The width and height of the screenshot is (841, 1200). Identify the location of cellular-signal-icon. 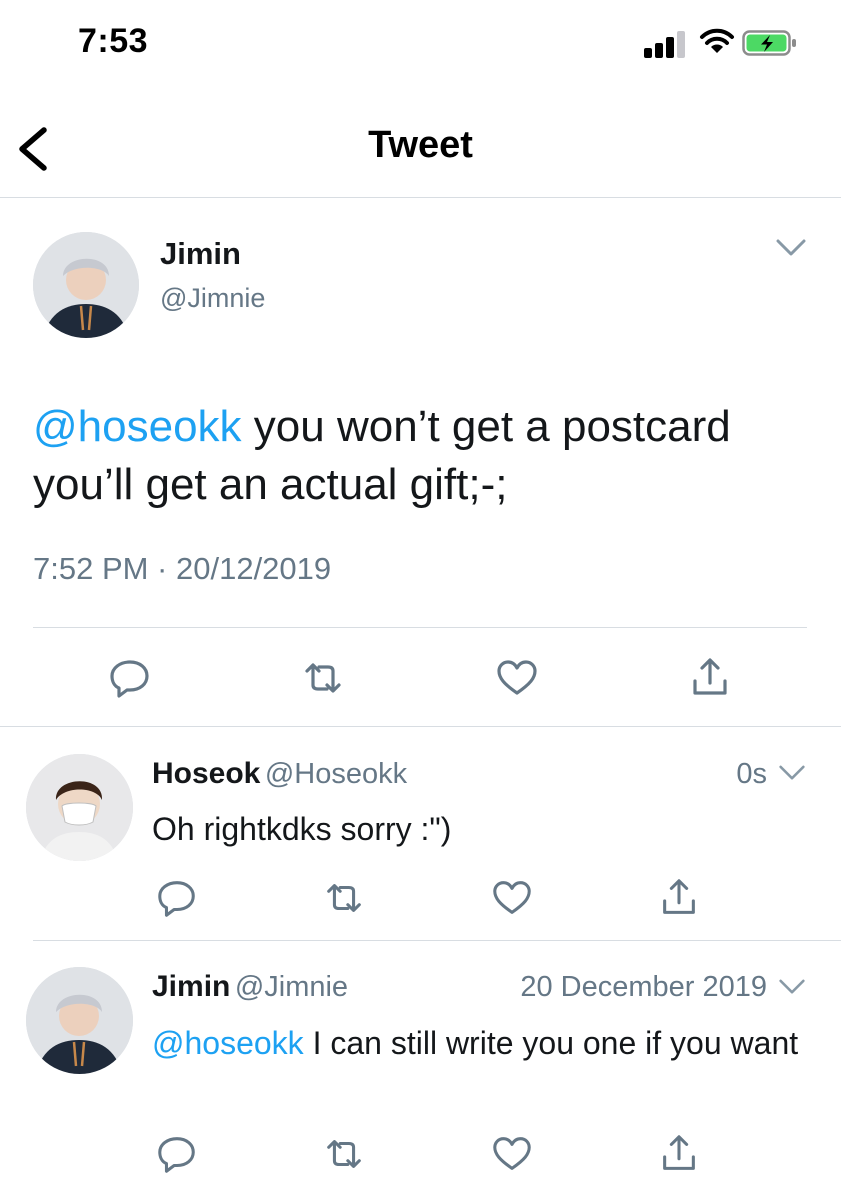
(666, 44).